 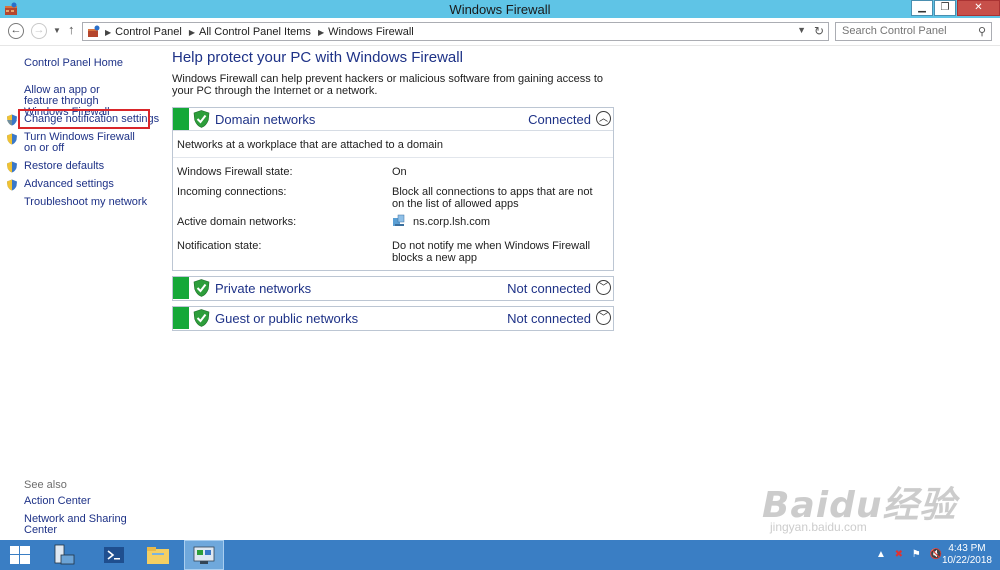 I want to click on system-tray: ▲ ✖ ⚑ 🔇, so click(x=909, y=554).